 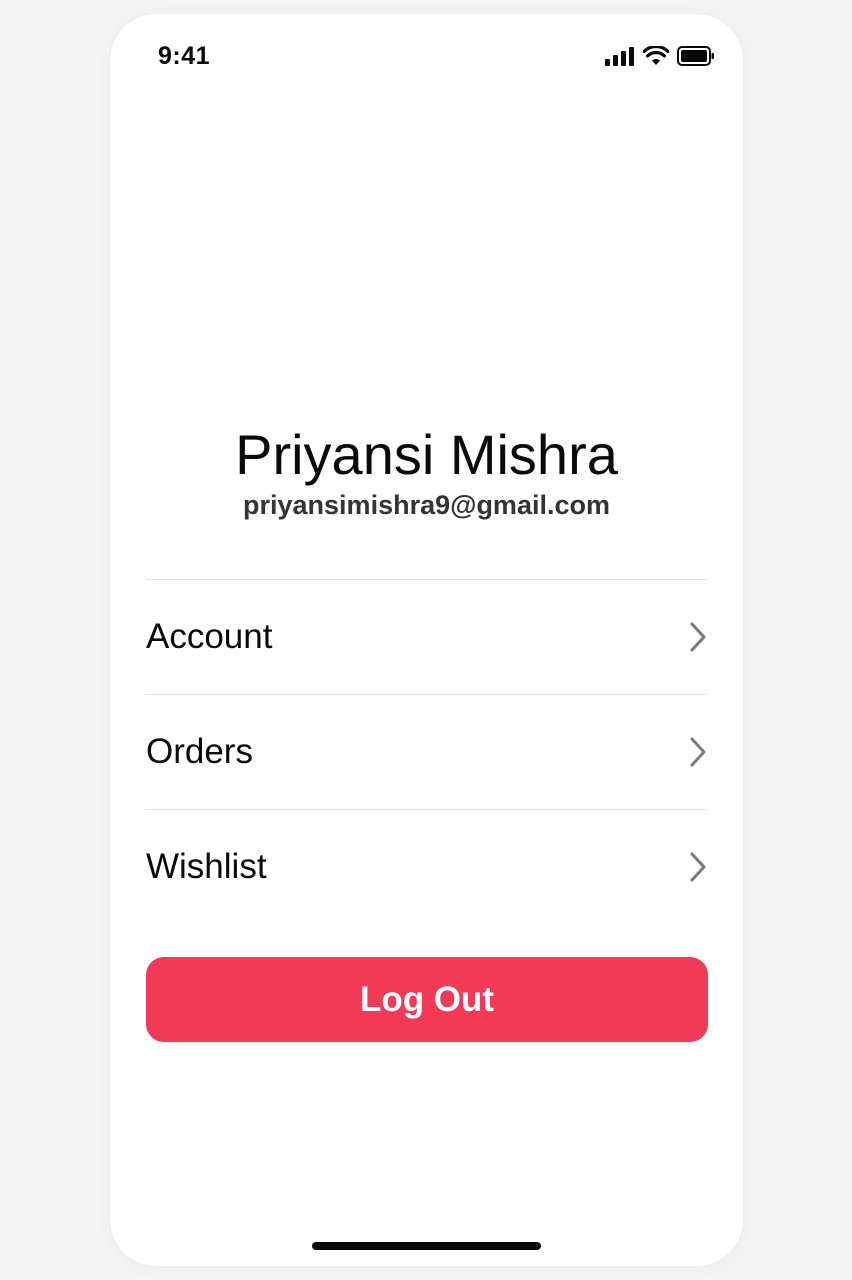 What do you see at coordinates (427, 867) in the screenshot?
I see `menu-item-wishlist: Wishlist` at bounding box center [427, 867].